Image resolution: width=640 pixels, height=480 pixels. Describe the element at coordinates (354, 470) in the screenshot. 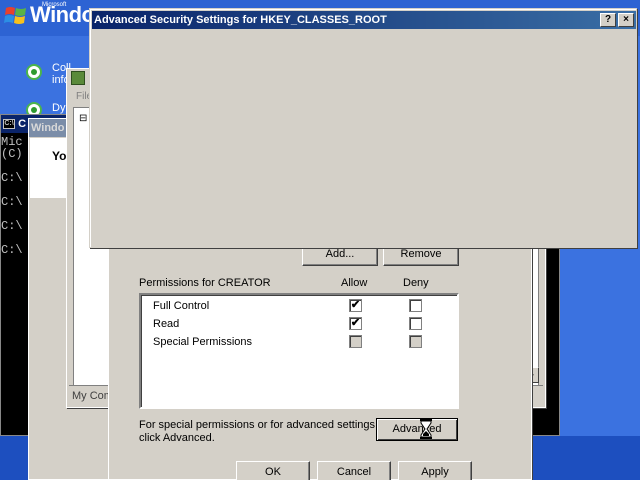

I see `cancel-button: Cancel` at that location.